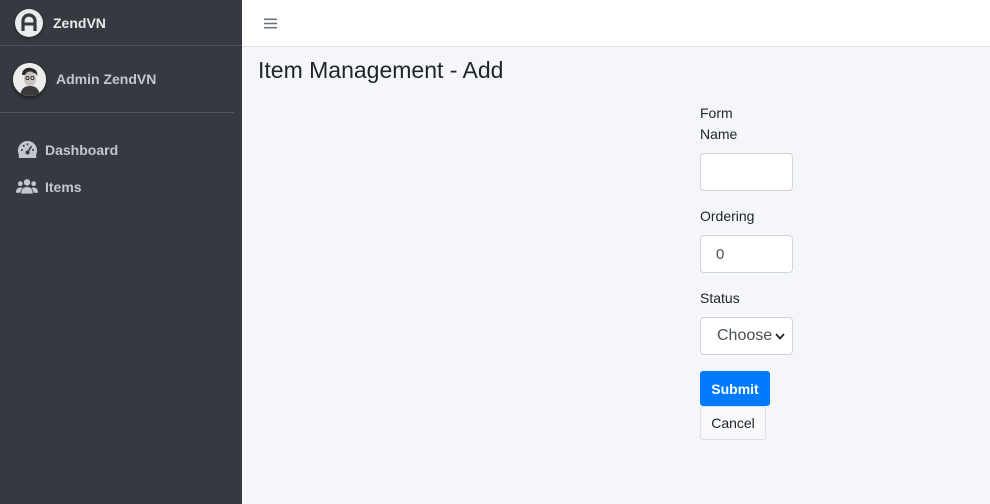  What do you see at coordinates (720, 298) in the screenshot?
I see `status-label: Status` at bounding box center [720, 298].